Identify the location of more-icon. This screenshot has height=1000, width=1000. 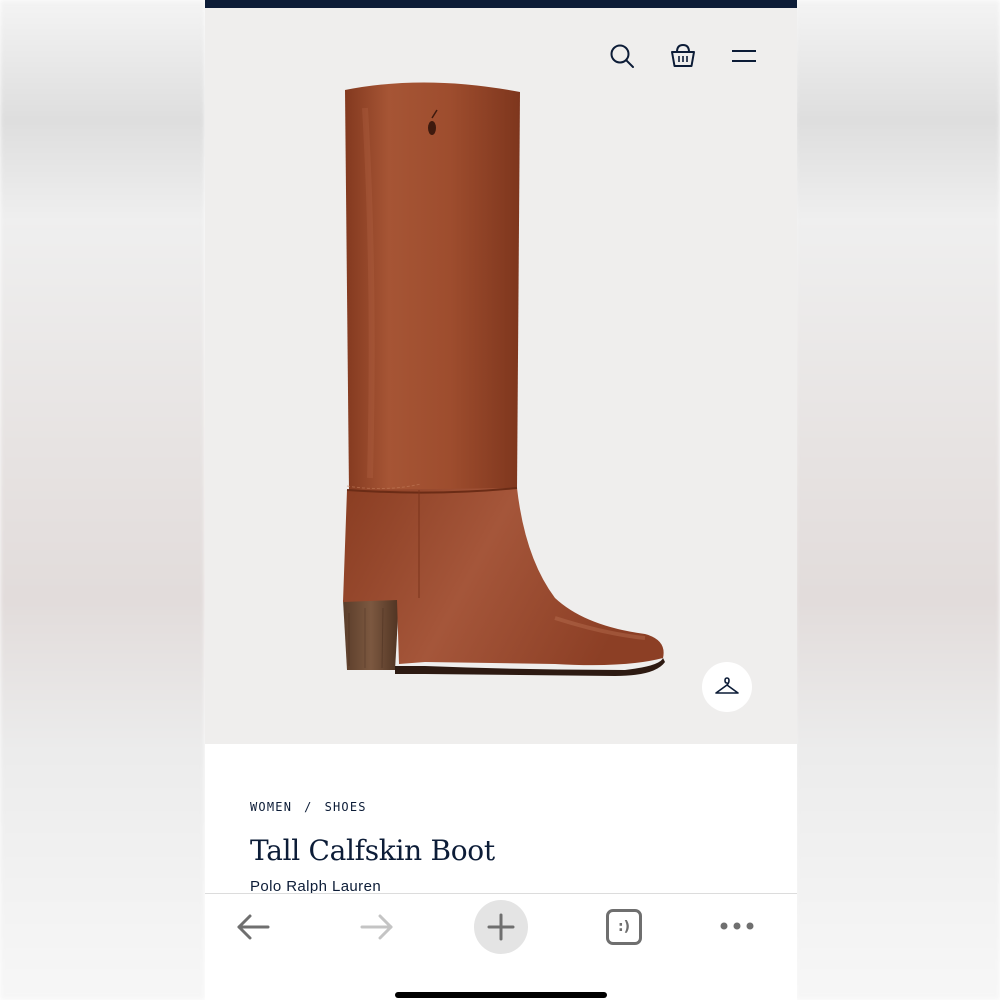
(737, 926).